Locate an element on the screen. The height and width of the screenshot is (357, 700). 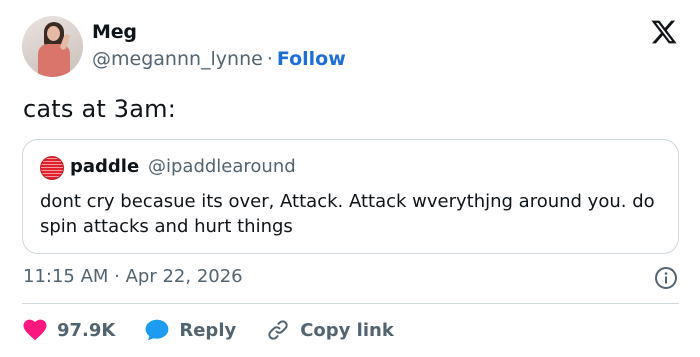
tweet-timestamp: 11:15 AM · Apr 22, 2026 is located at coordinates (133, 276).